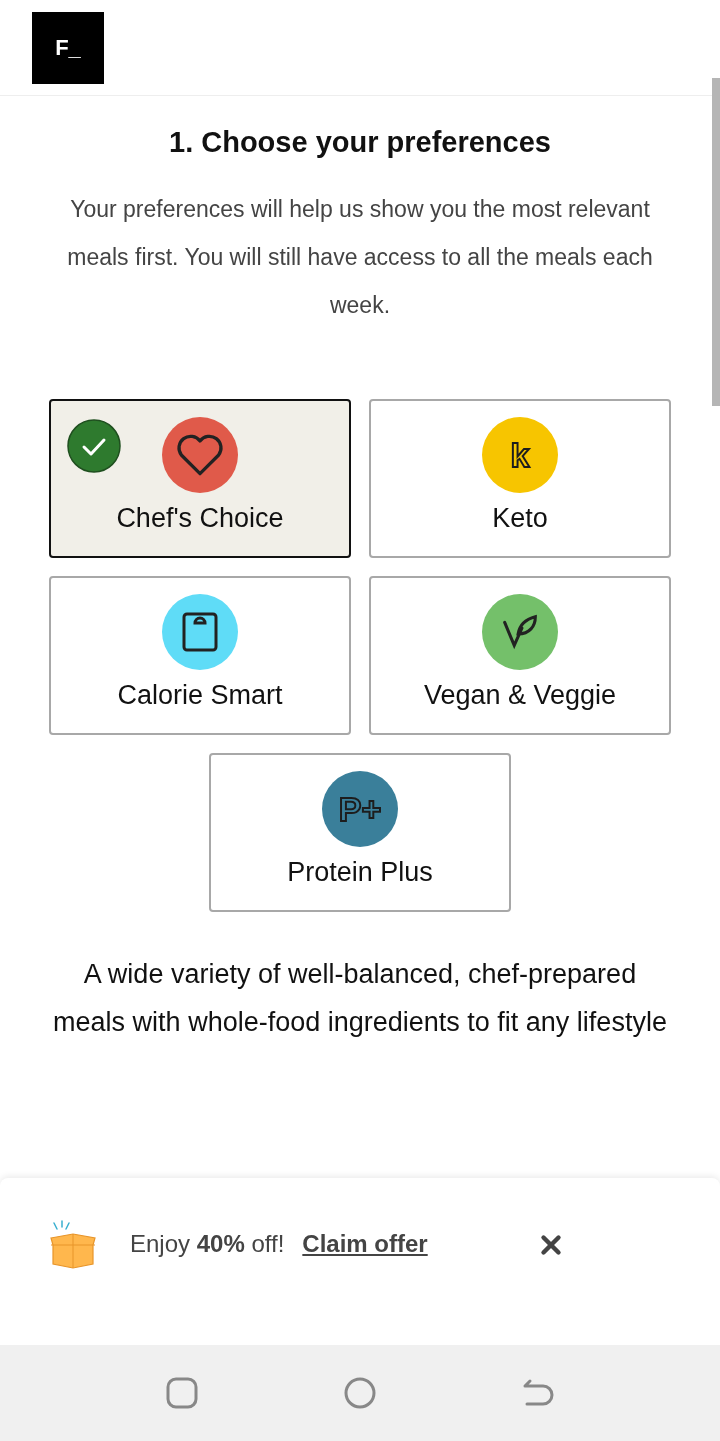 The width and height of the screenshot is (720, 1441). What do you see at coordinates (716, 242) in the screenshot?
I see `scrollbar` at bounding box center [716, 242].